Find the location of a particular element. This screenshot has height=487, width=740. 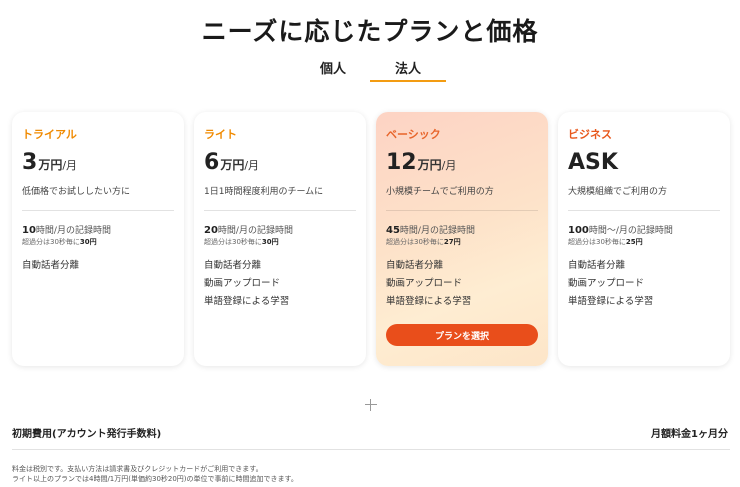

overage-rate: 超過分は30秒毎に27円 is located at coordinates (462, 243).